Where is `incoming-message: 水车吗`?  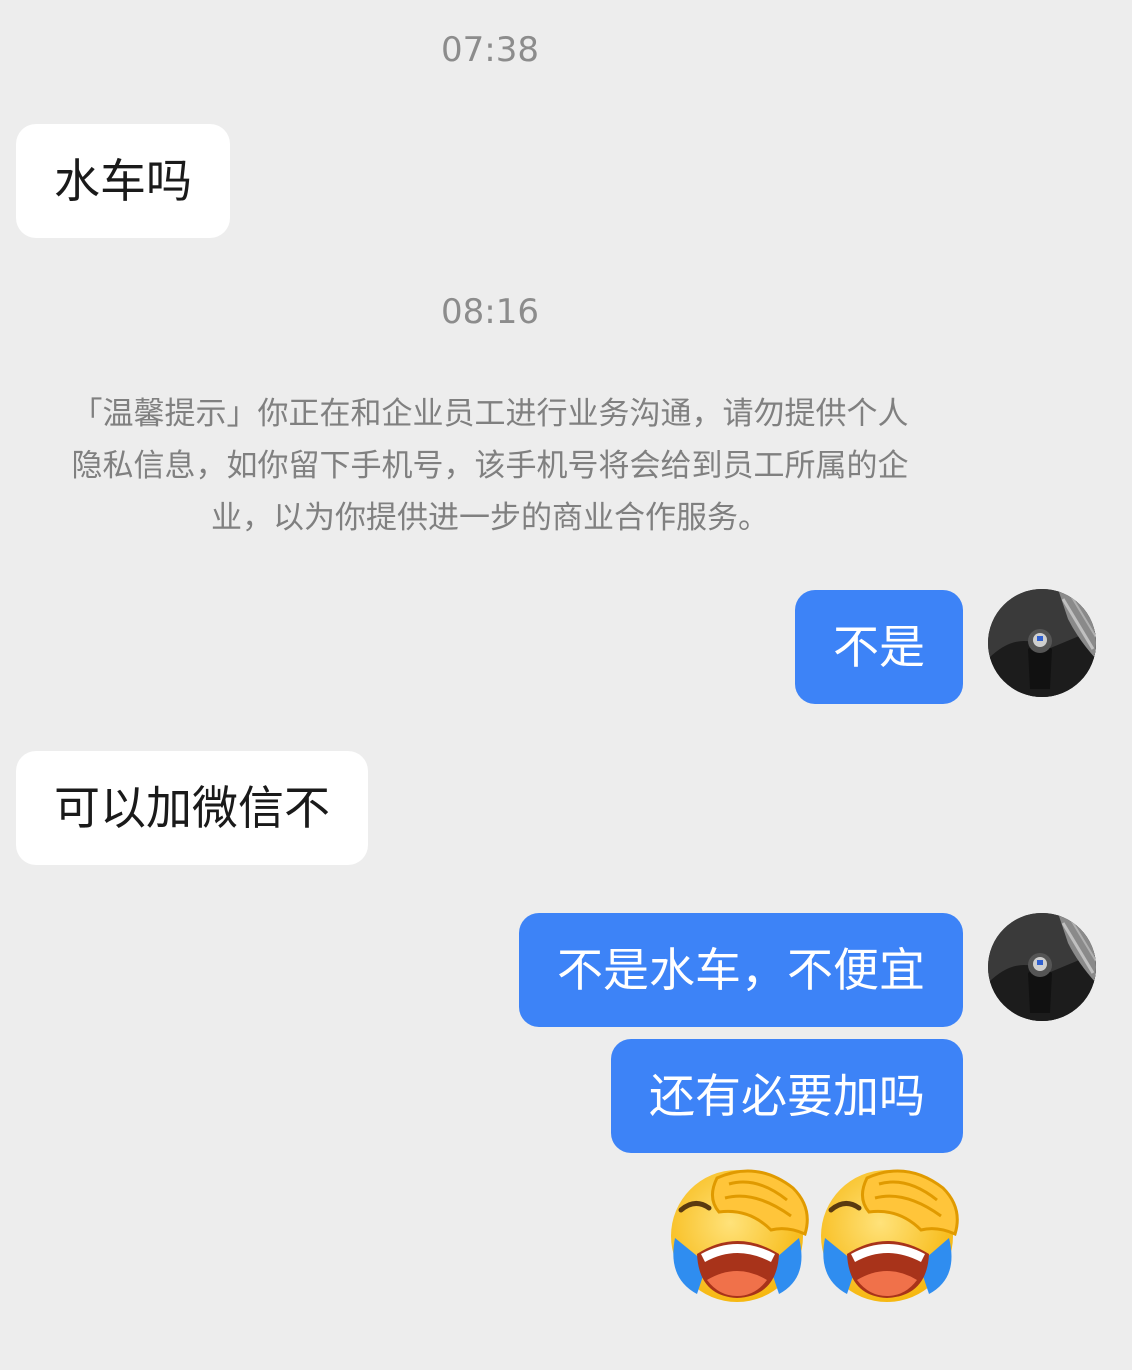
incoming-message: 水车吗 is located at coordinates (123, 181).